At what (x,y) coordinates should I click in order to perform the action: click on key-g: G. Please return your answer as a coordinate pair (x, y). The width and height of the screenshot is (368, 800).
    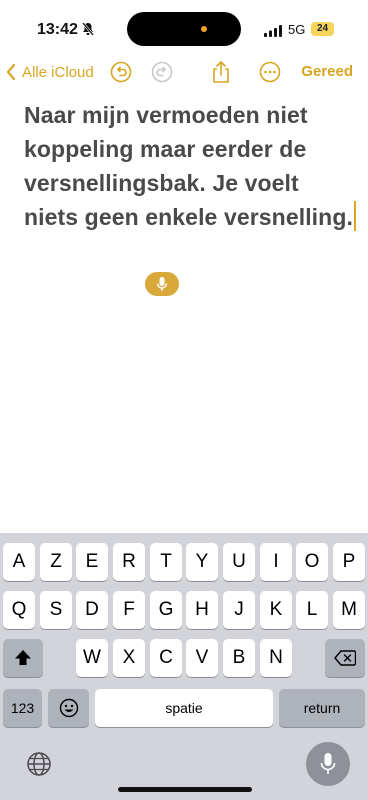
    Looking at the image, I should click on (166, 610).